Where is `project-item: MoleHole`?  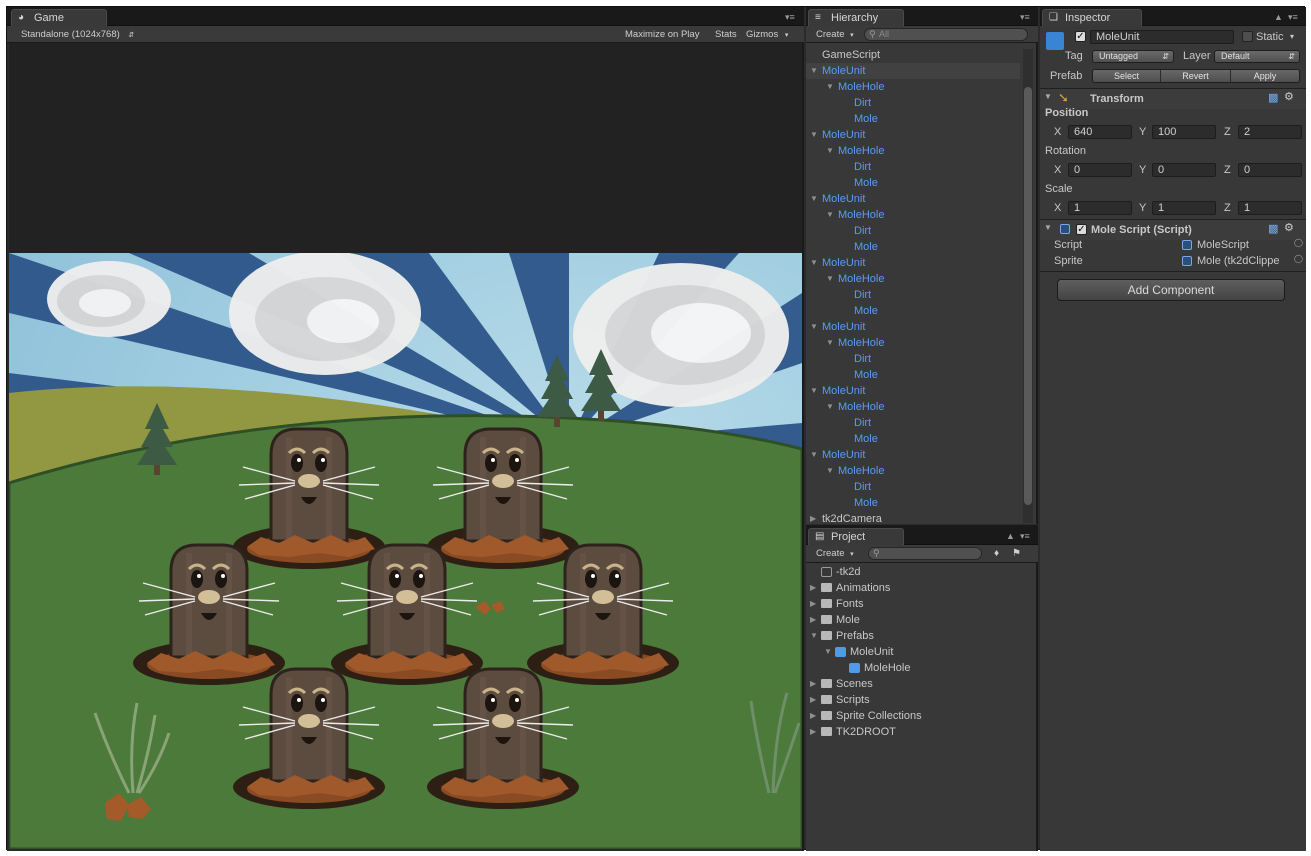
project-item: MoleHole is located at coordinates (913, 668).